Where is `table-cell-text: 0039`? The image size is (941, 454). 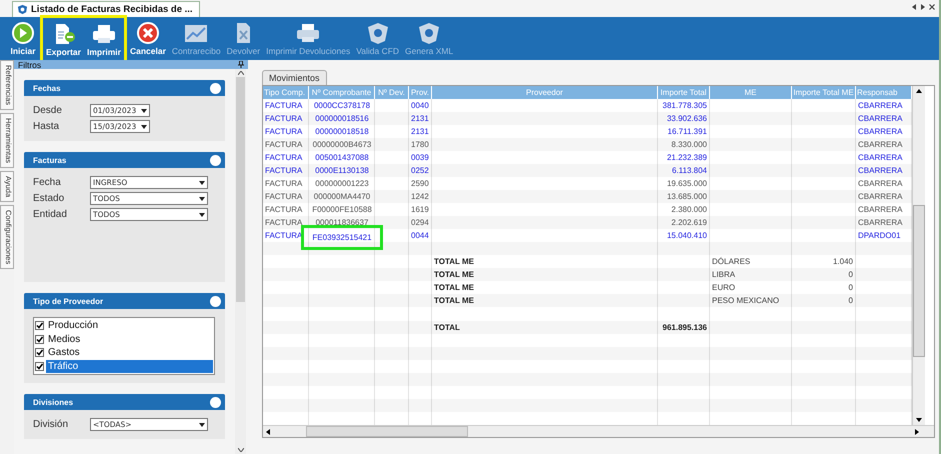 table-cell-text: 0039 is located at coordinates (420, 158).